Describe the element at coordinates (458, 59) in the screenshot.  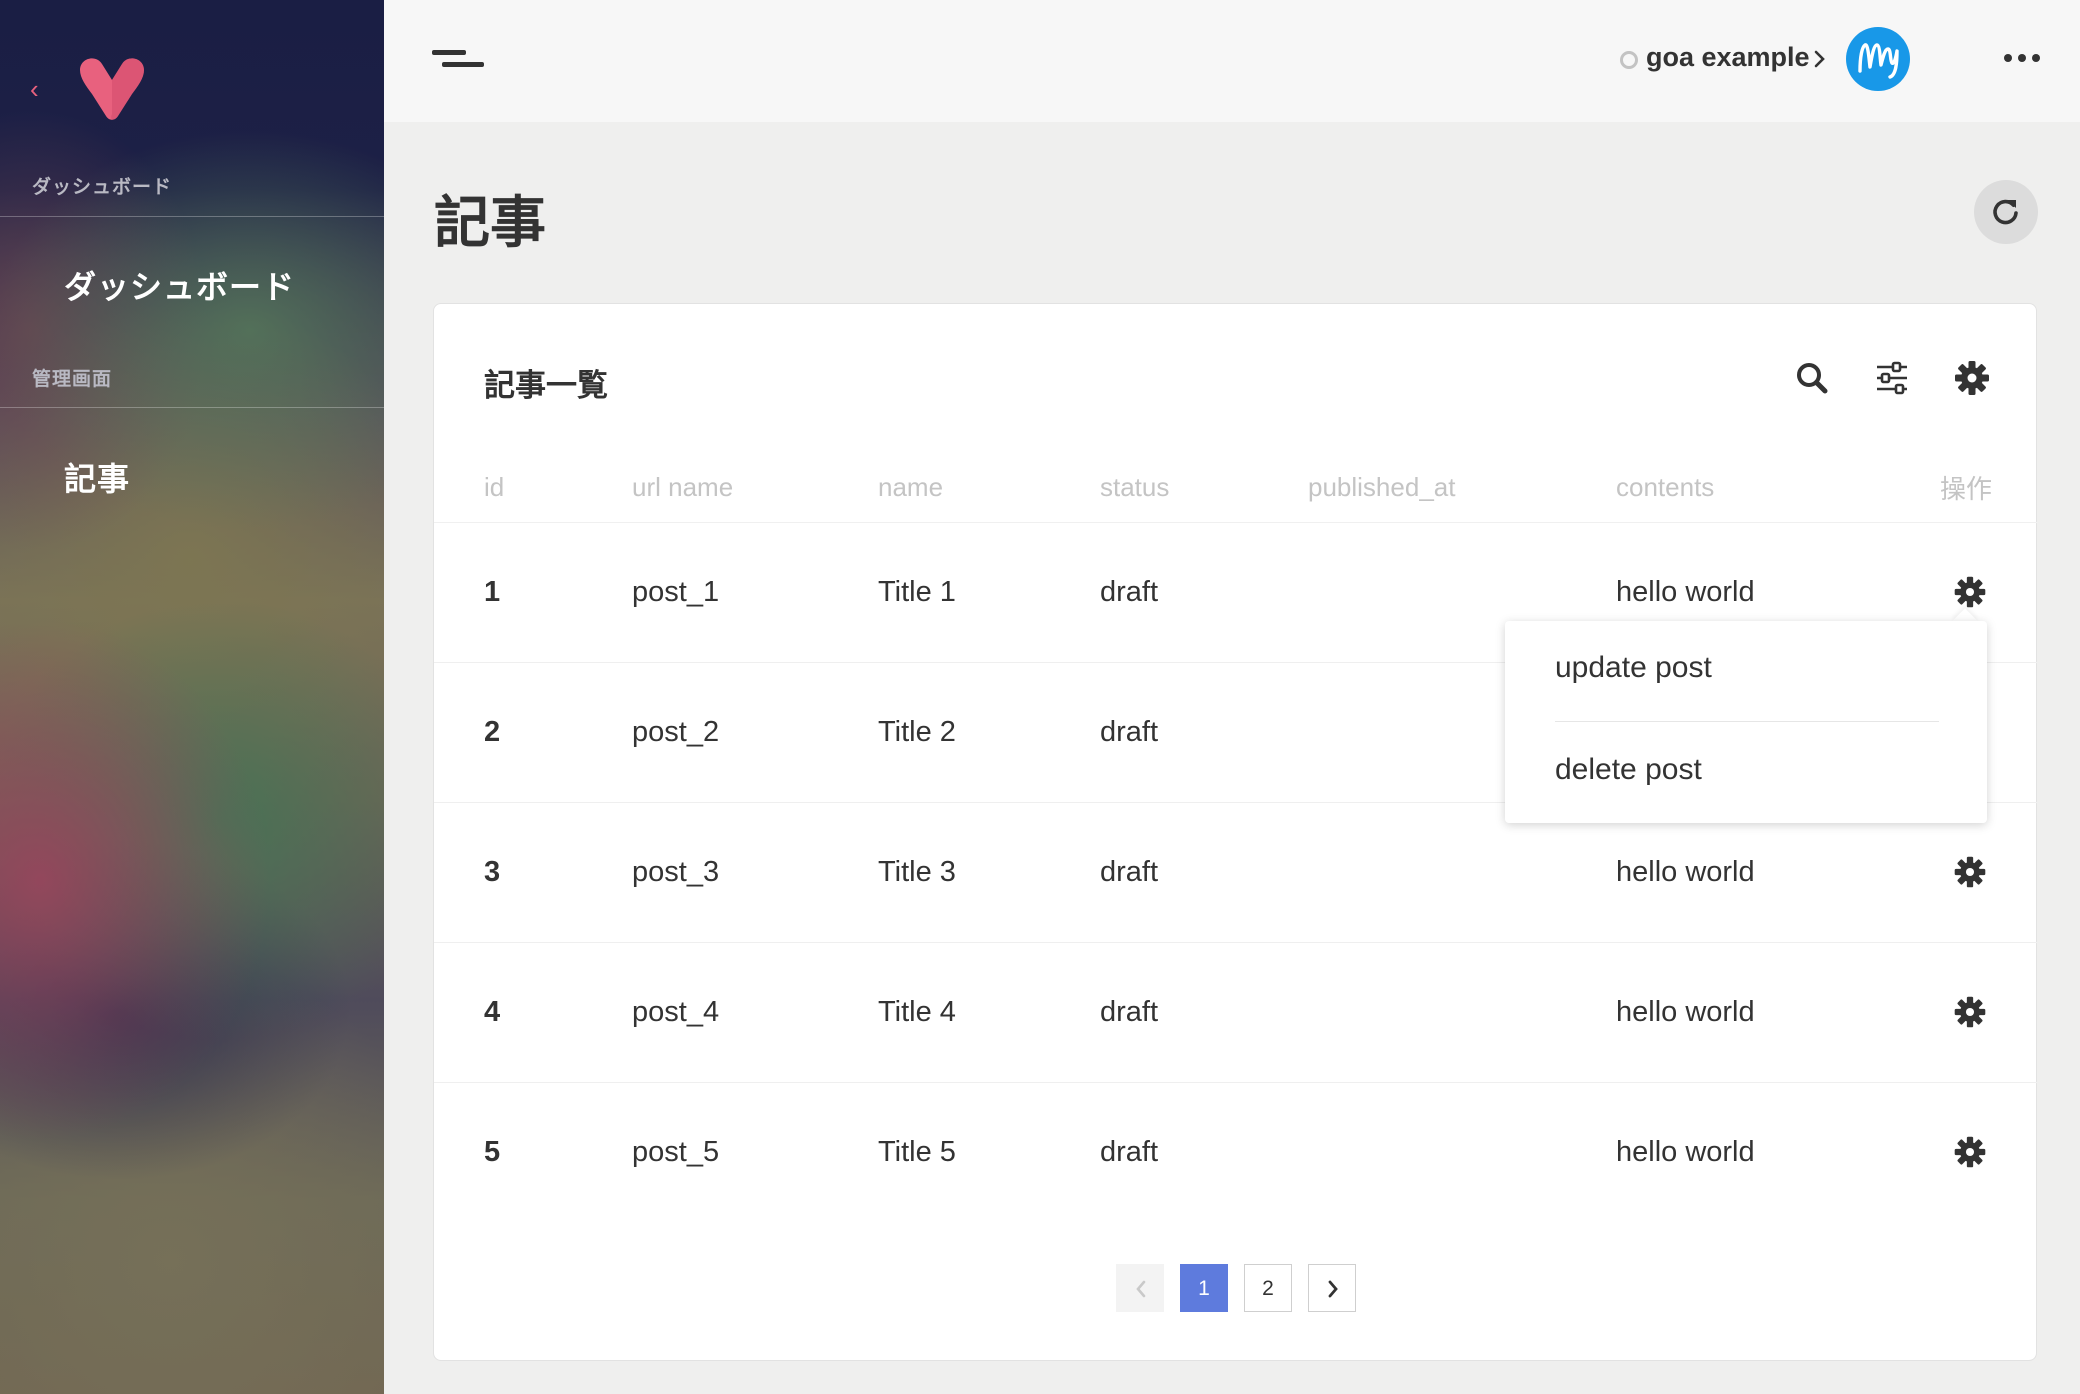
I see `menu-toggle-icon` at that location.